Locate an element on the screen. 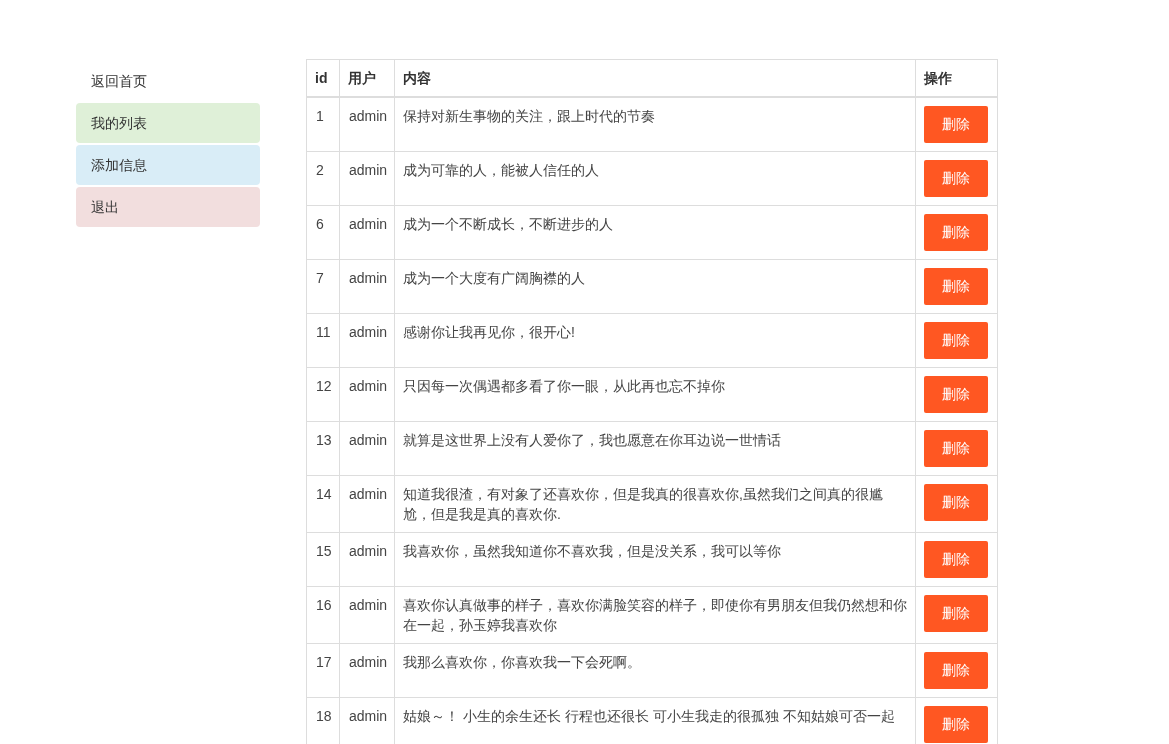  id-cell: 2 is located at coordinates (323, 178).